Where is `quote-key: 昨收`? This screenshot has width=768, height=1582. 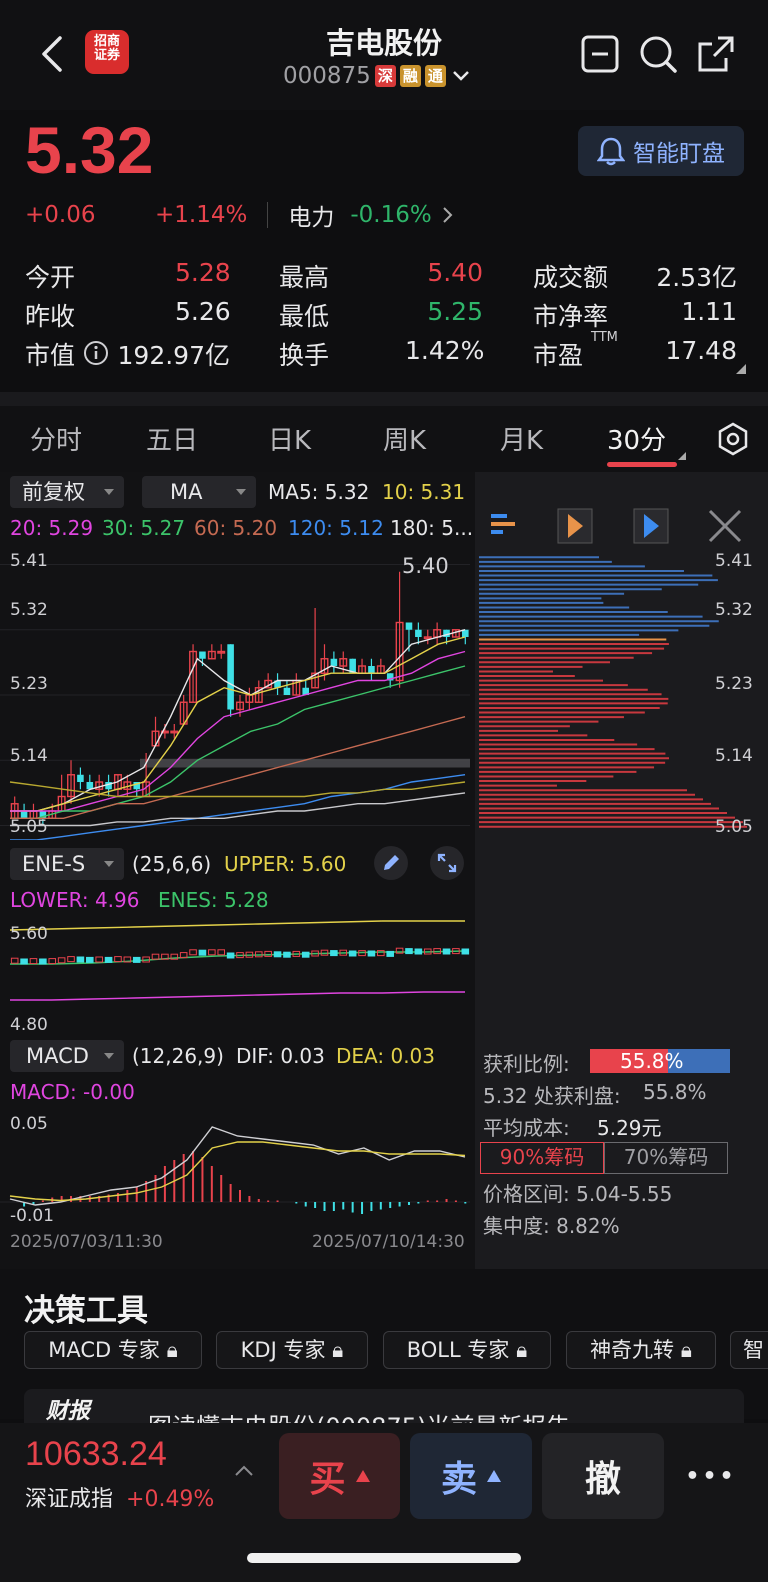
quote-key: 昨收 is located at coordinates (50, 316).